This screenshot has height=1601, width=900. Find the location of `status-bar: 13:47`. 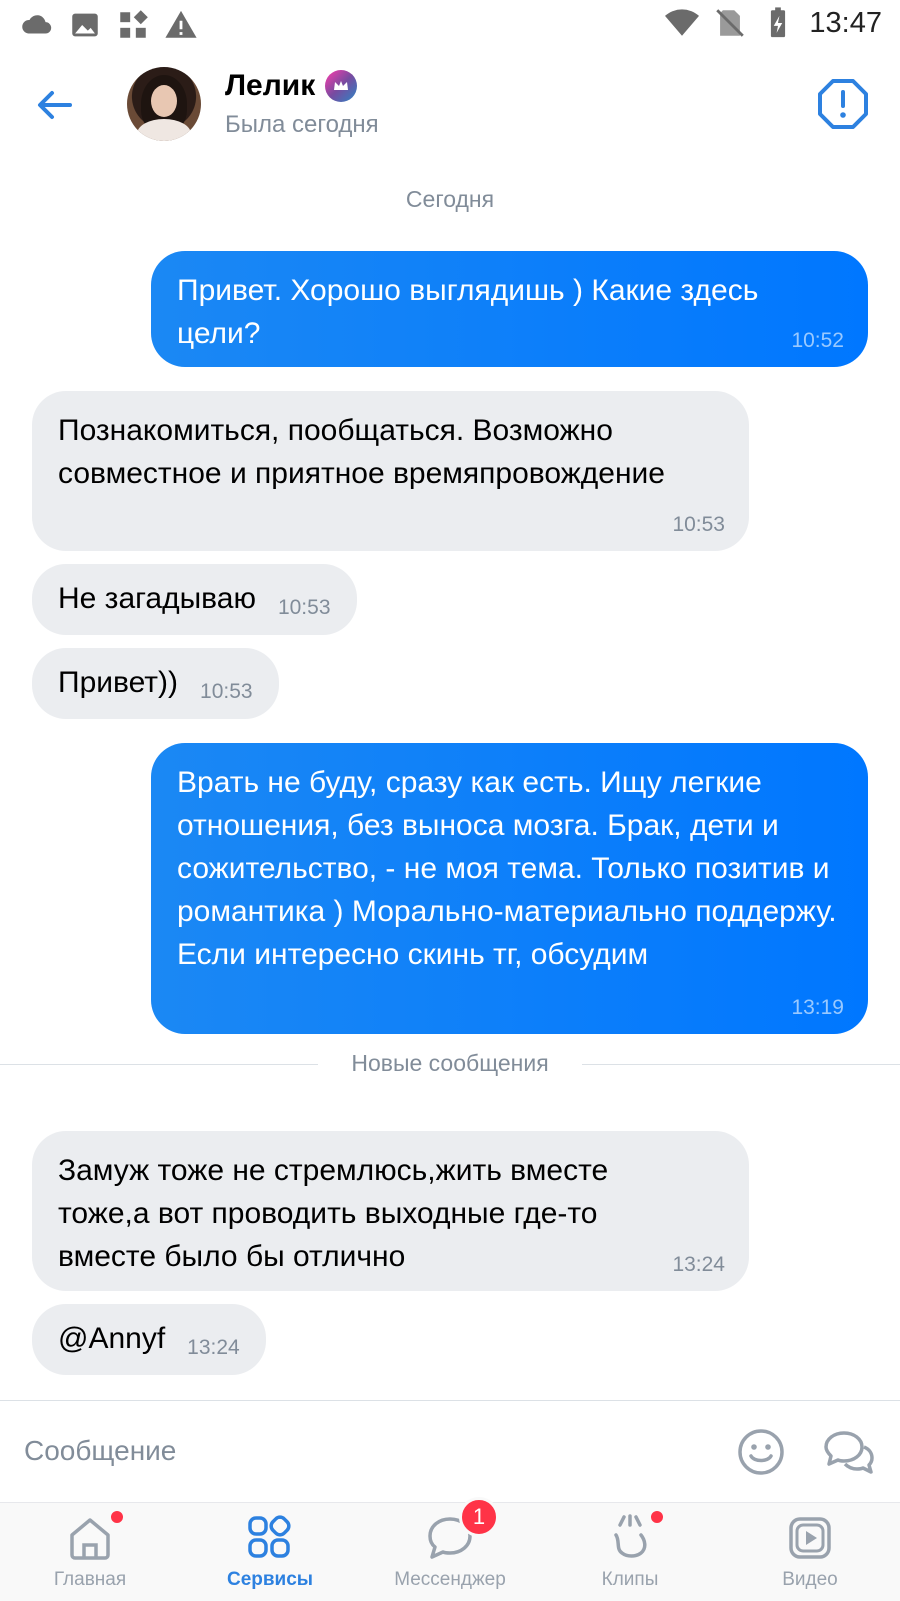

status-bar: 13:47 is located at coordinates (450, 25).